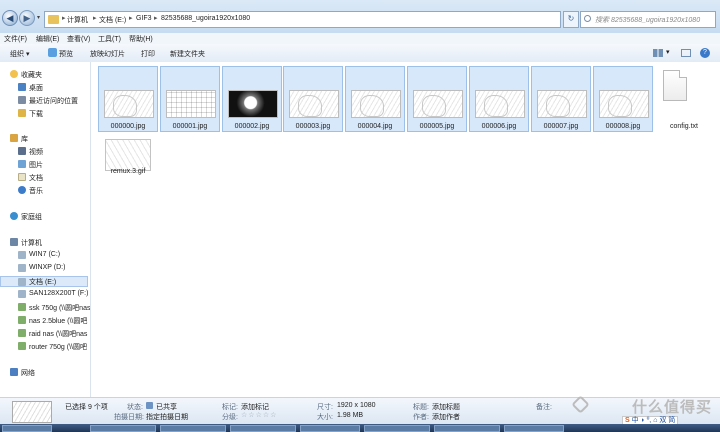 Image resolution: width=720 pixels, height=432 pixels. What do you see at coordinates (36, 114) in the screenshot?
I see `nav-label: 下载` at bounding box center [36, 114].